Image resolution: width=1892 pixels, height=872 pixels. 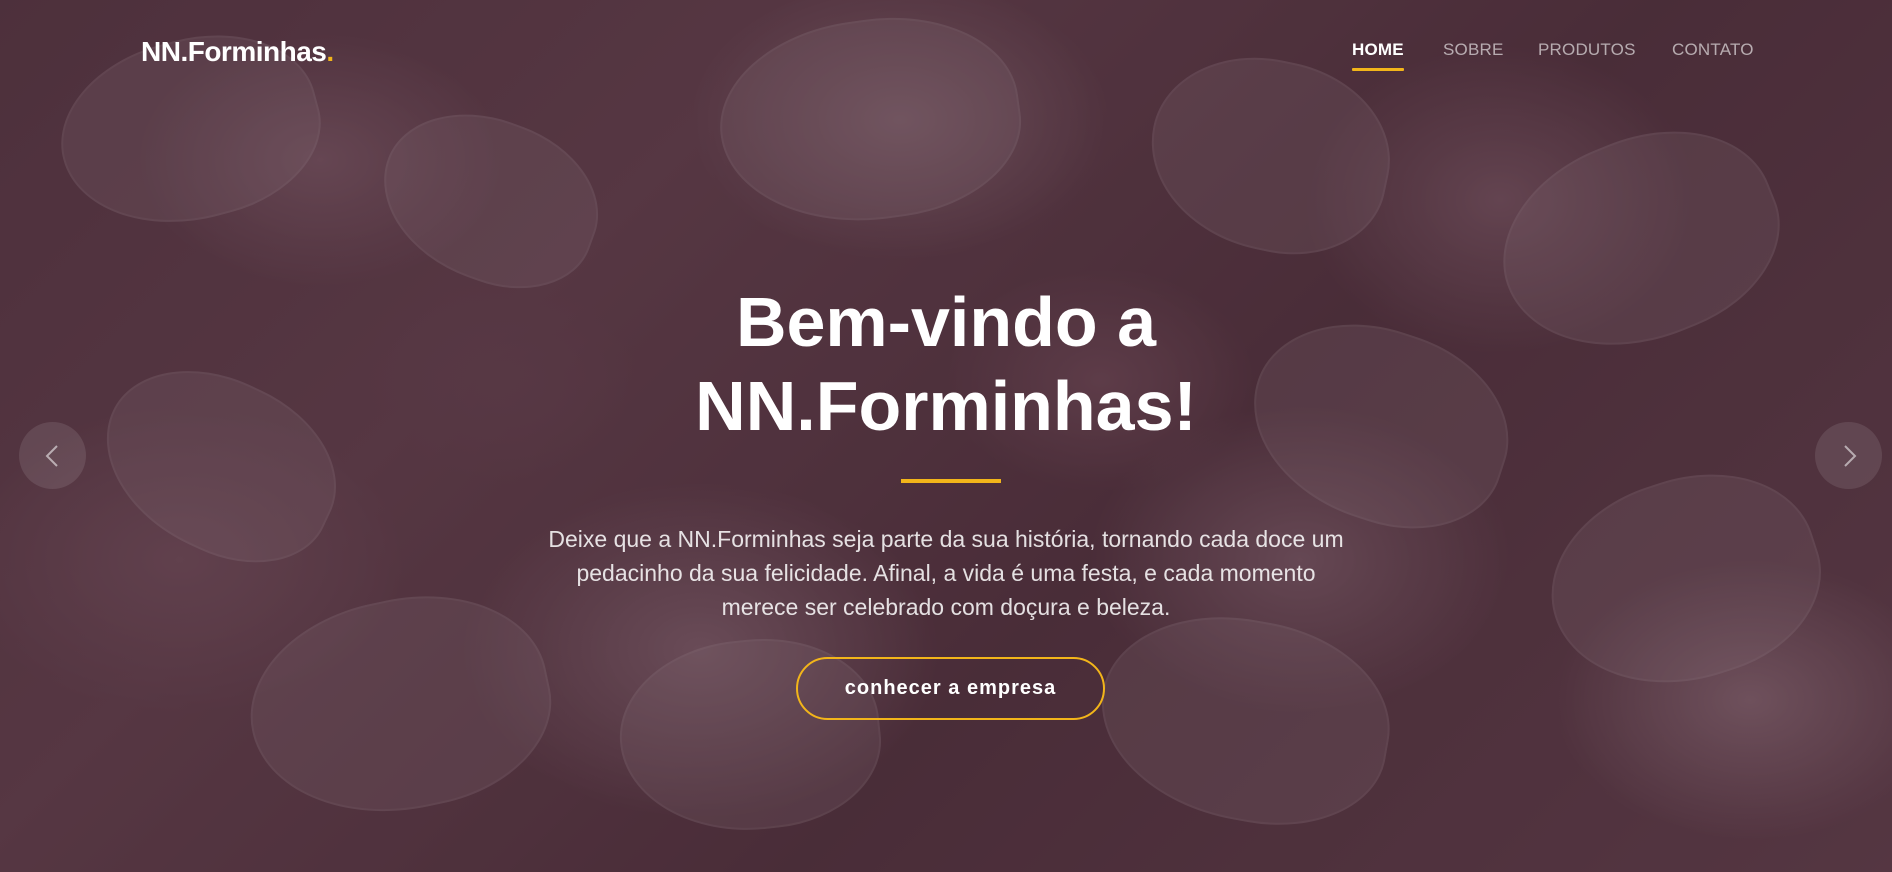 What do you see at coordinates (946, 60) in the screenshot?
I see `main-nav: HOME SOBRE PRODUTOS CONTATO` at bounding box center [946, 60].